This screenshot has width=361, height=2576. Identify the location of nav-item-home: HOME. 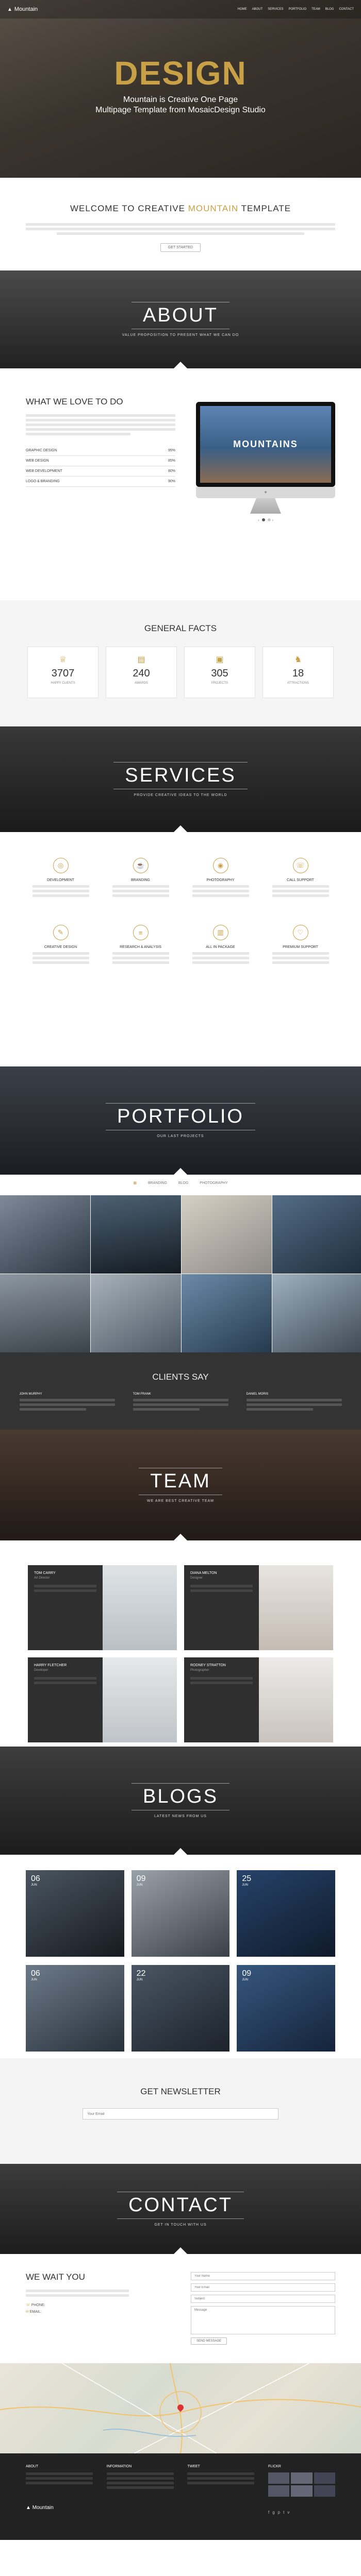
(242, 9).